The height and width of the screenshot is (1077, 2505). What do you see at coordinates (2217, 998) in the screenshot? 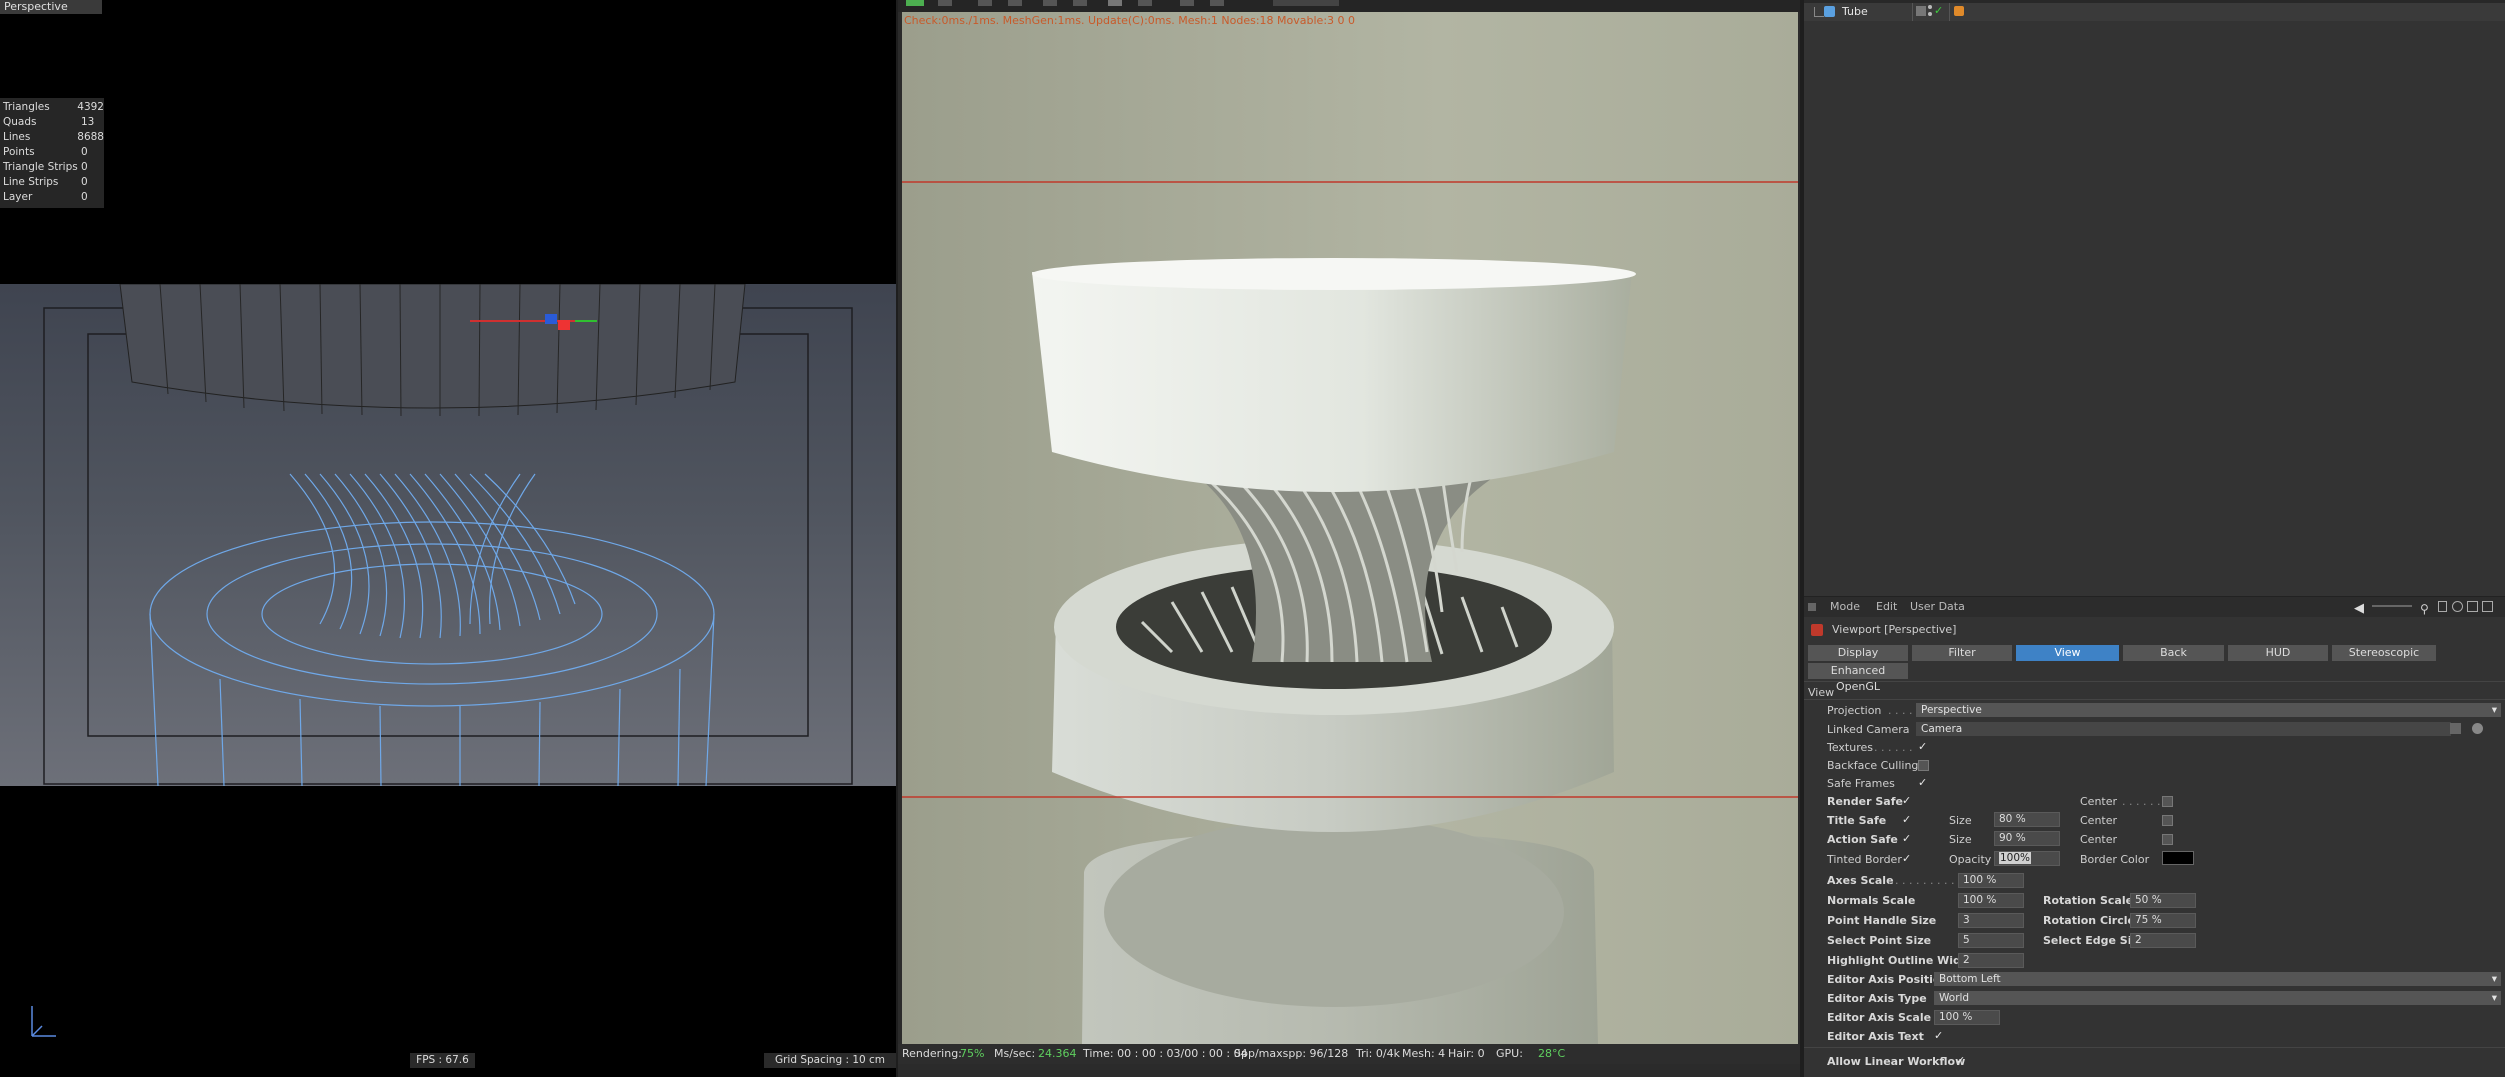
I see `editor-axis-type-dropdown: World ▾` at bounding box center [2217, 998].